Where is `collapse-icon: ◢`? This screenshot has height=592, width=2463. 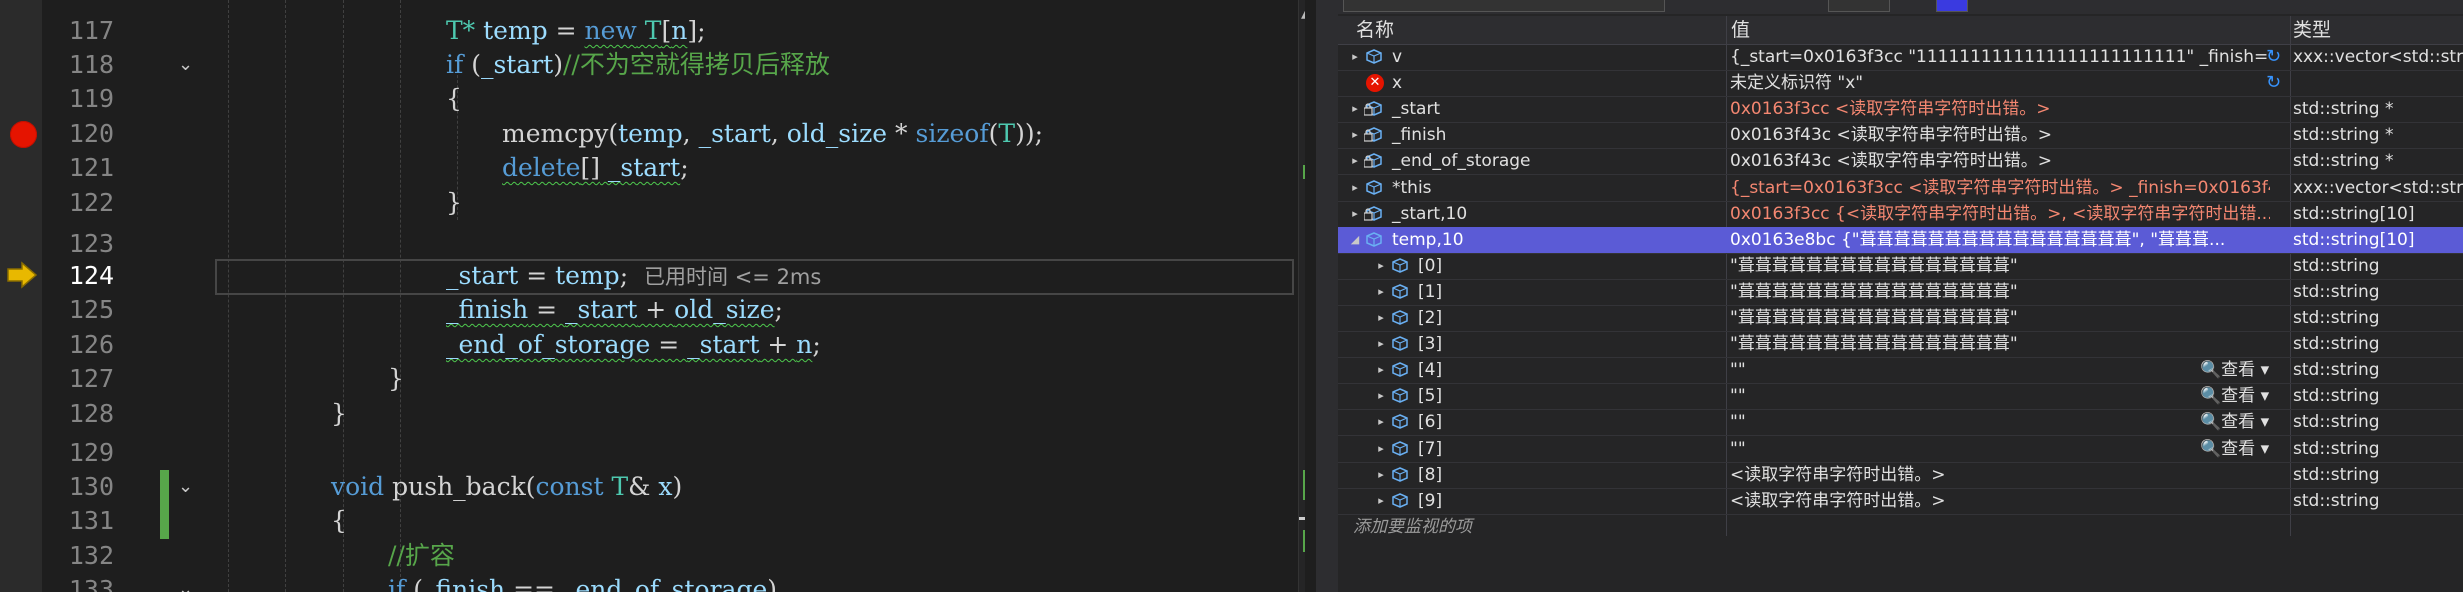 collapse-icon: ◢ is located at coordinates (1355, 240).